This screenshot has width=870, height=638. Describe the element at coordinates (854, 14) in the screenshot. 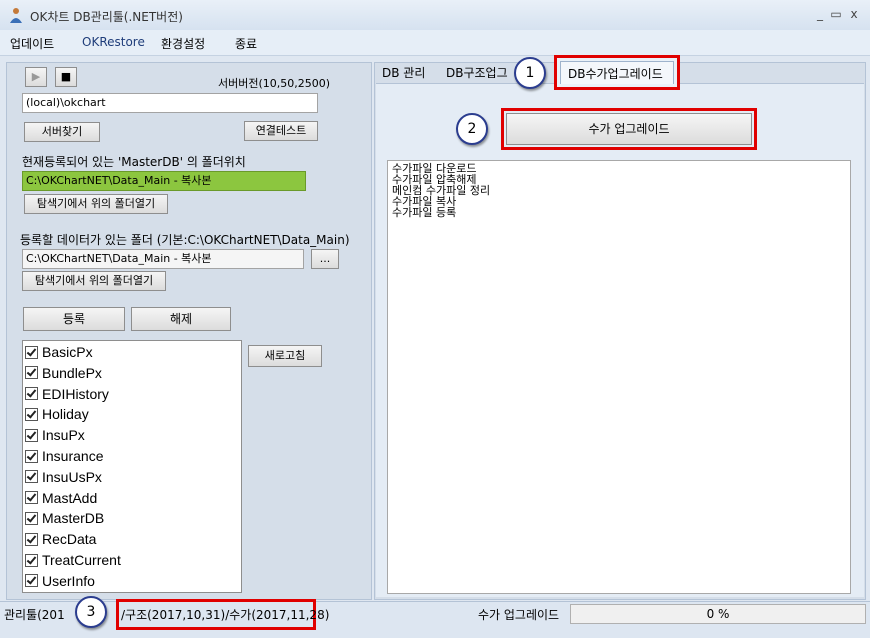

I see `close-icon: x` at that location.